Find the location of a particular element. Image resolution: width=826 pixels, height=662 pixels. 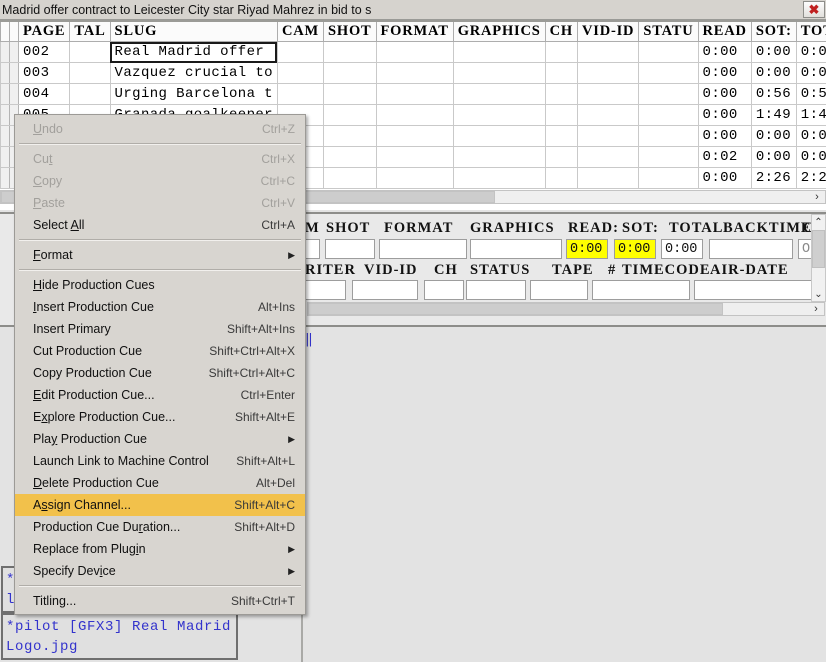

cell-read: 0:02 is located at coordinates (724, 157).